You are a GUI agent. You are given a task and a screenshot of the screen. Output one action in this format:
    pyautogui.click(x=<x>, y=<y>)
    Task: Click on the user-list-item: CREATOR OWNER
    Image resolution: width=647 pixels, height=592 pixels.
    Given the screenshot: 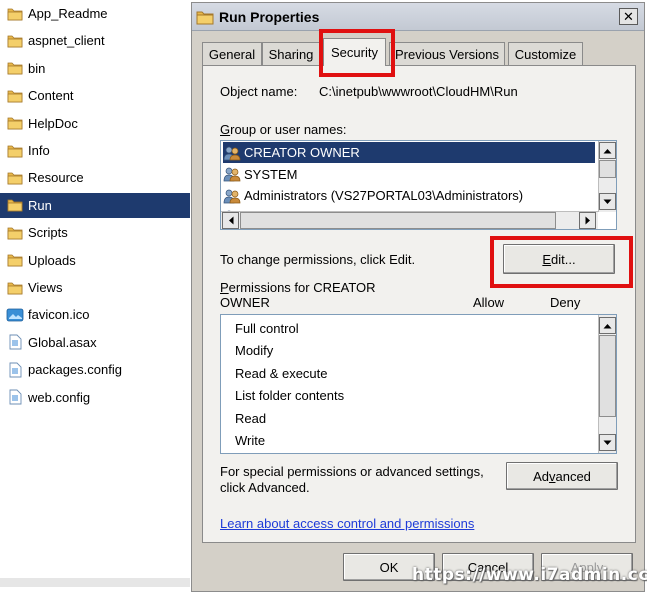 What is the action you would take?
    pyautogui.click(x=409, y=152)
    